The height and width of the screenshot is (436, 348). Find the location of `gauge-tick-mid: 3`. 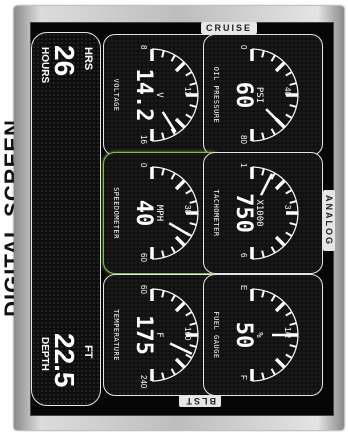

gauge-tick-mid: 3 is located at coordinates (287, 207).